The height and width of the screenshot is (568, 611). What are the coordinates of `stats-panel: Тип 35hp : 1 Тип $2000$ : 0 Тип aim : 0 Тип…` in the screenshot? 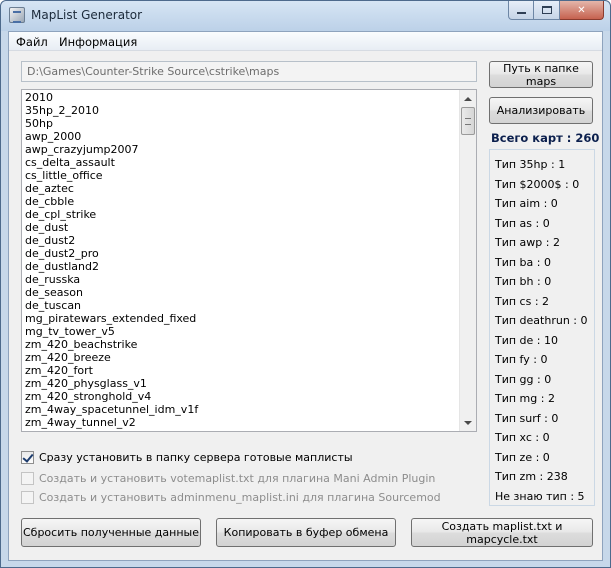 It's located at (542, 327).